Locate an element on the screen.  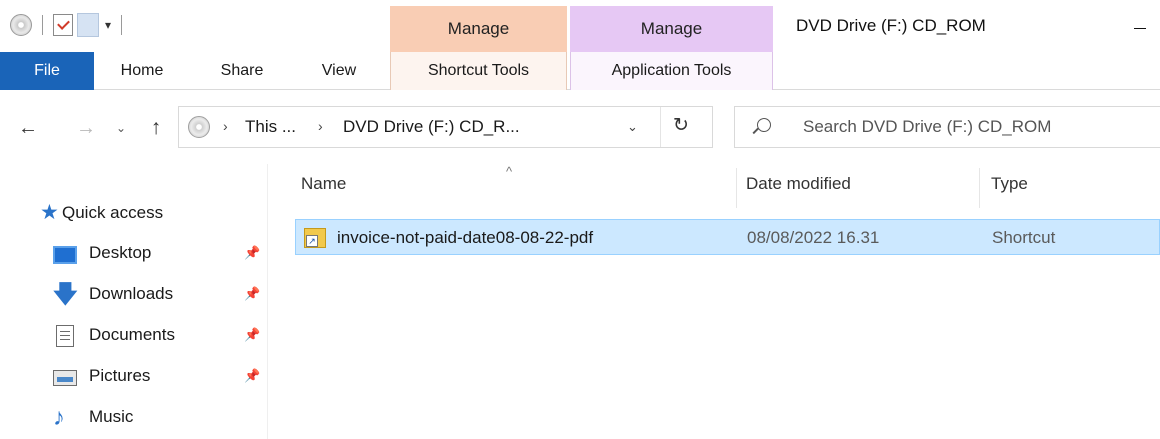
sidebar-item-downloads: 🡇 Downloads 📌 is located at coordinates (134, 295).